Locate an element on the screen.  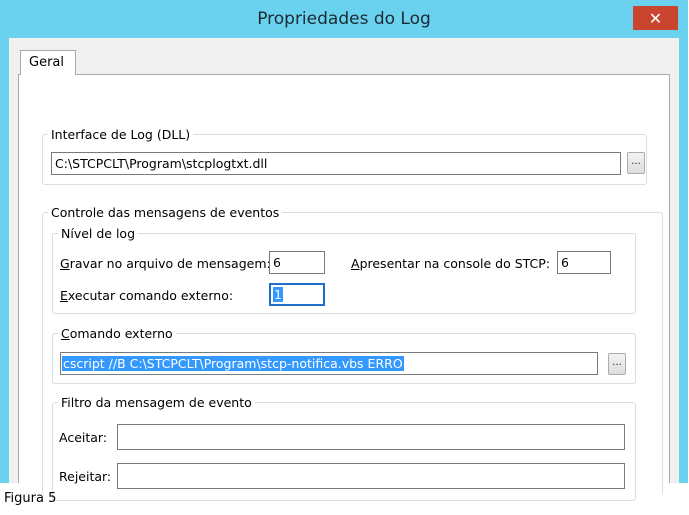
external-command-accel: C is located at coordinates (65, 333).